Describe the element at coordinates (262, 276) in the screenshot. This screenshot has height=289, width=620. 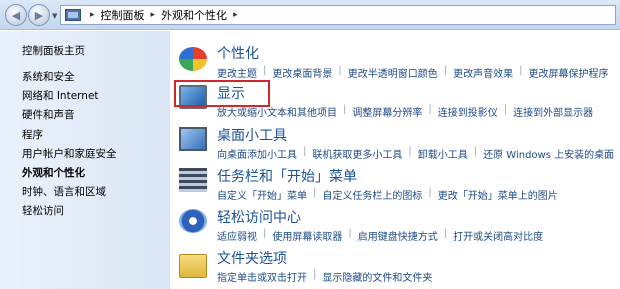
I see `link-single-double-click: 指定单击或双击打开` at that location.